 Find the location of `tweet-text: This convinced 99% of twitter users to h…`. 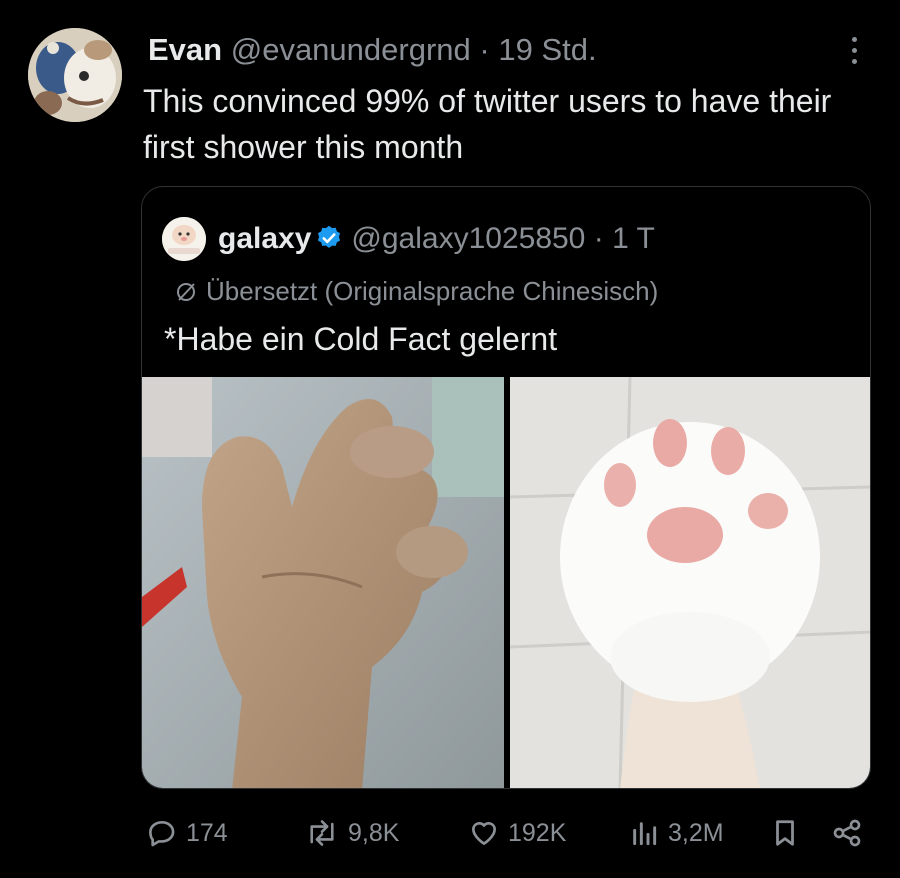

tweet-text: This convinced 99% of twitter users to h… is located at coordinates (487, 124).